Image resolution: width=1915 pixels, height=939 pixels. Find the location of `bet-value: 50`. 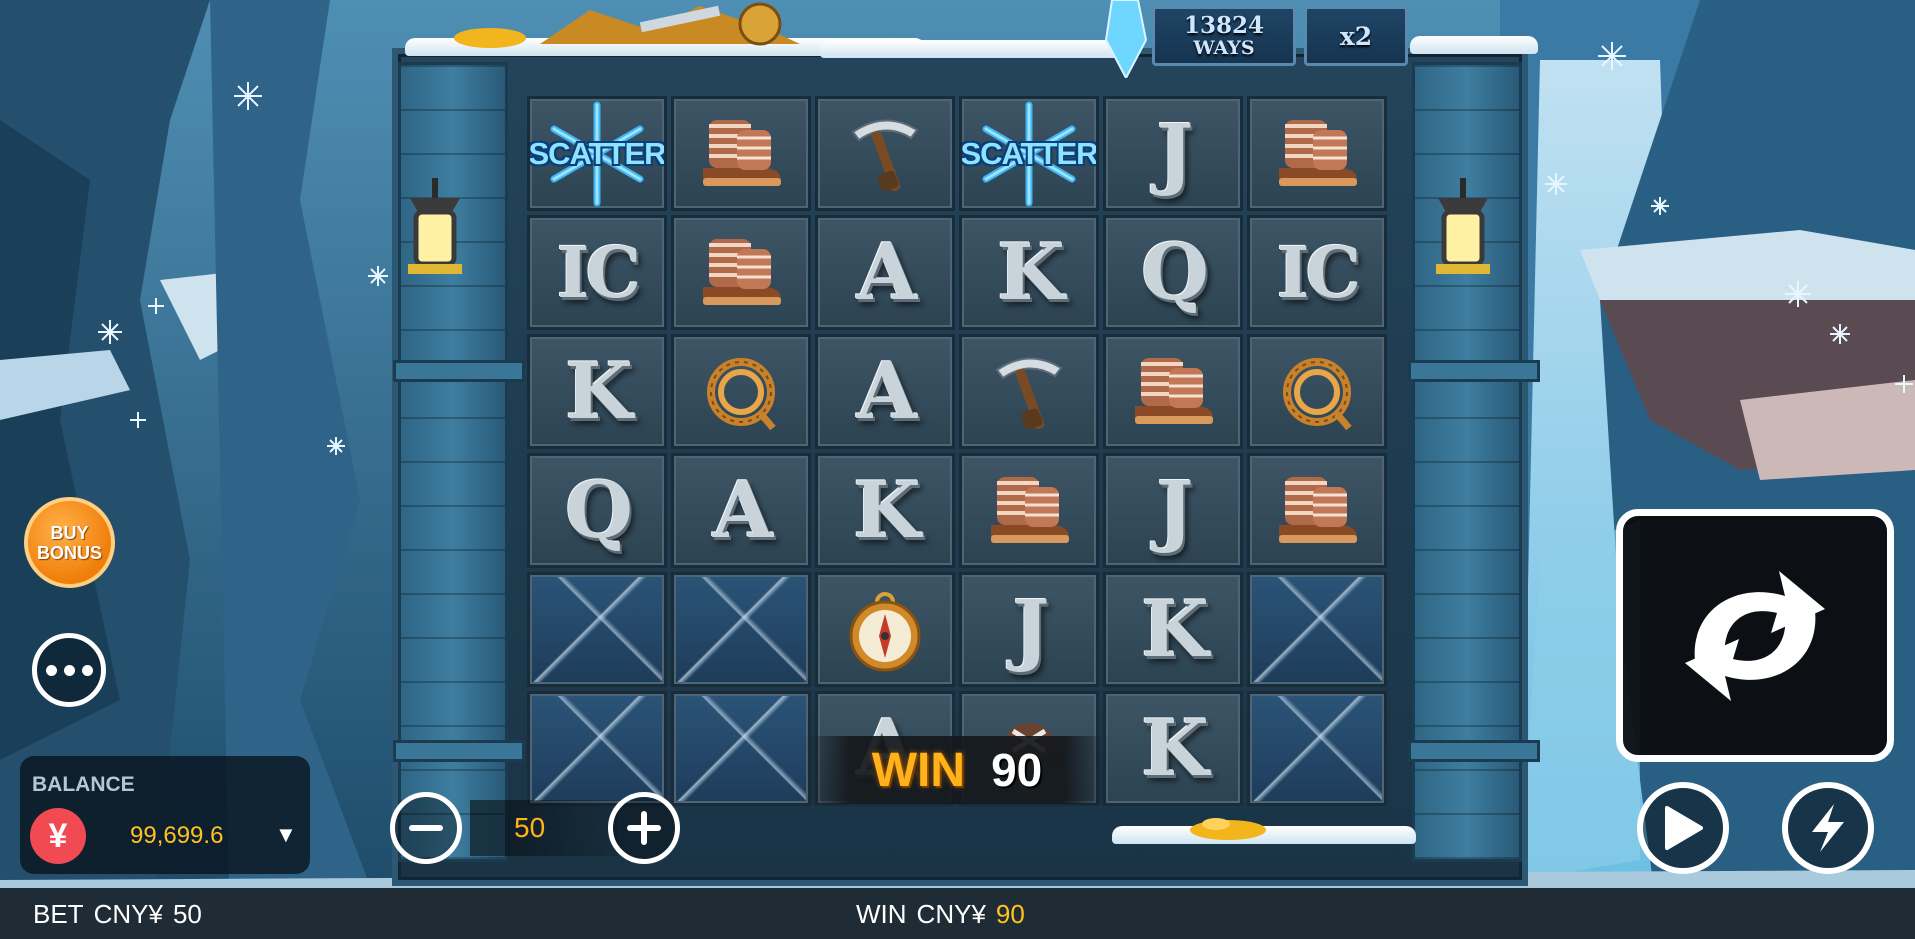

bet-value: 50 is located at coordinates (530, 827).